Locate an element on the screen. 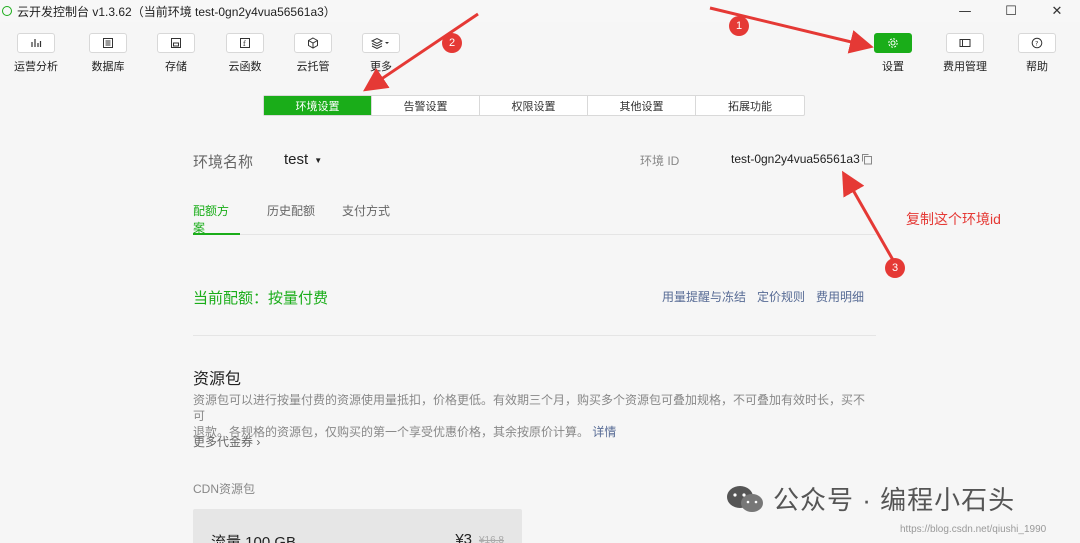 Image resolution: width=1080 pixels, height=543 pixels. quota-subtabs: 配额方案 历史配额 支付方式 is located at coordinates (534, 218).